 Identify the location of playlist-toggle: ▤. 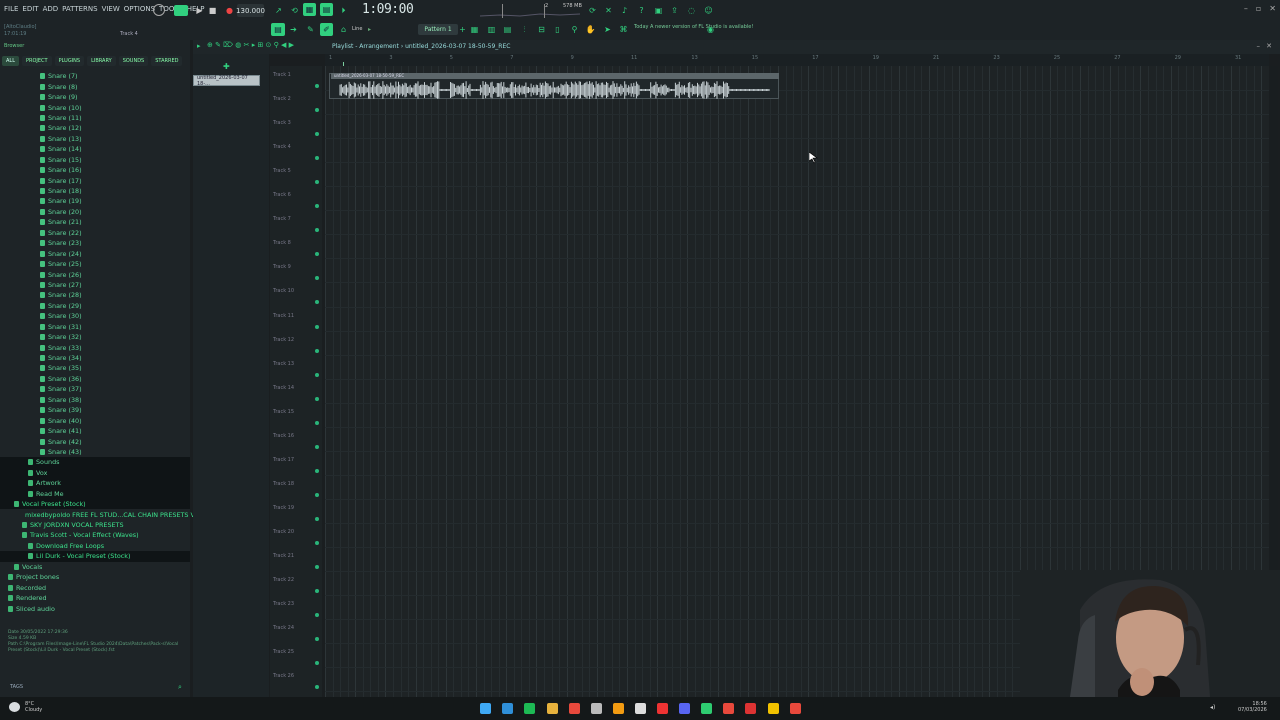
(278, 29).